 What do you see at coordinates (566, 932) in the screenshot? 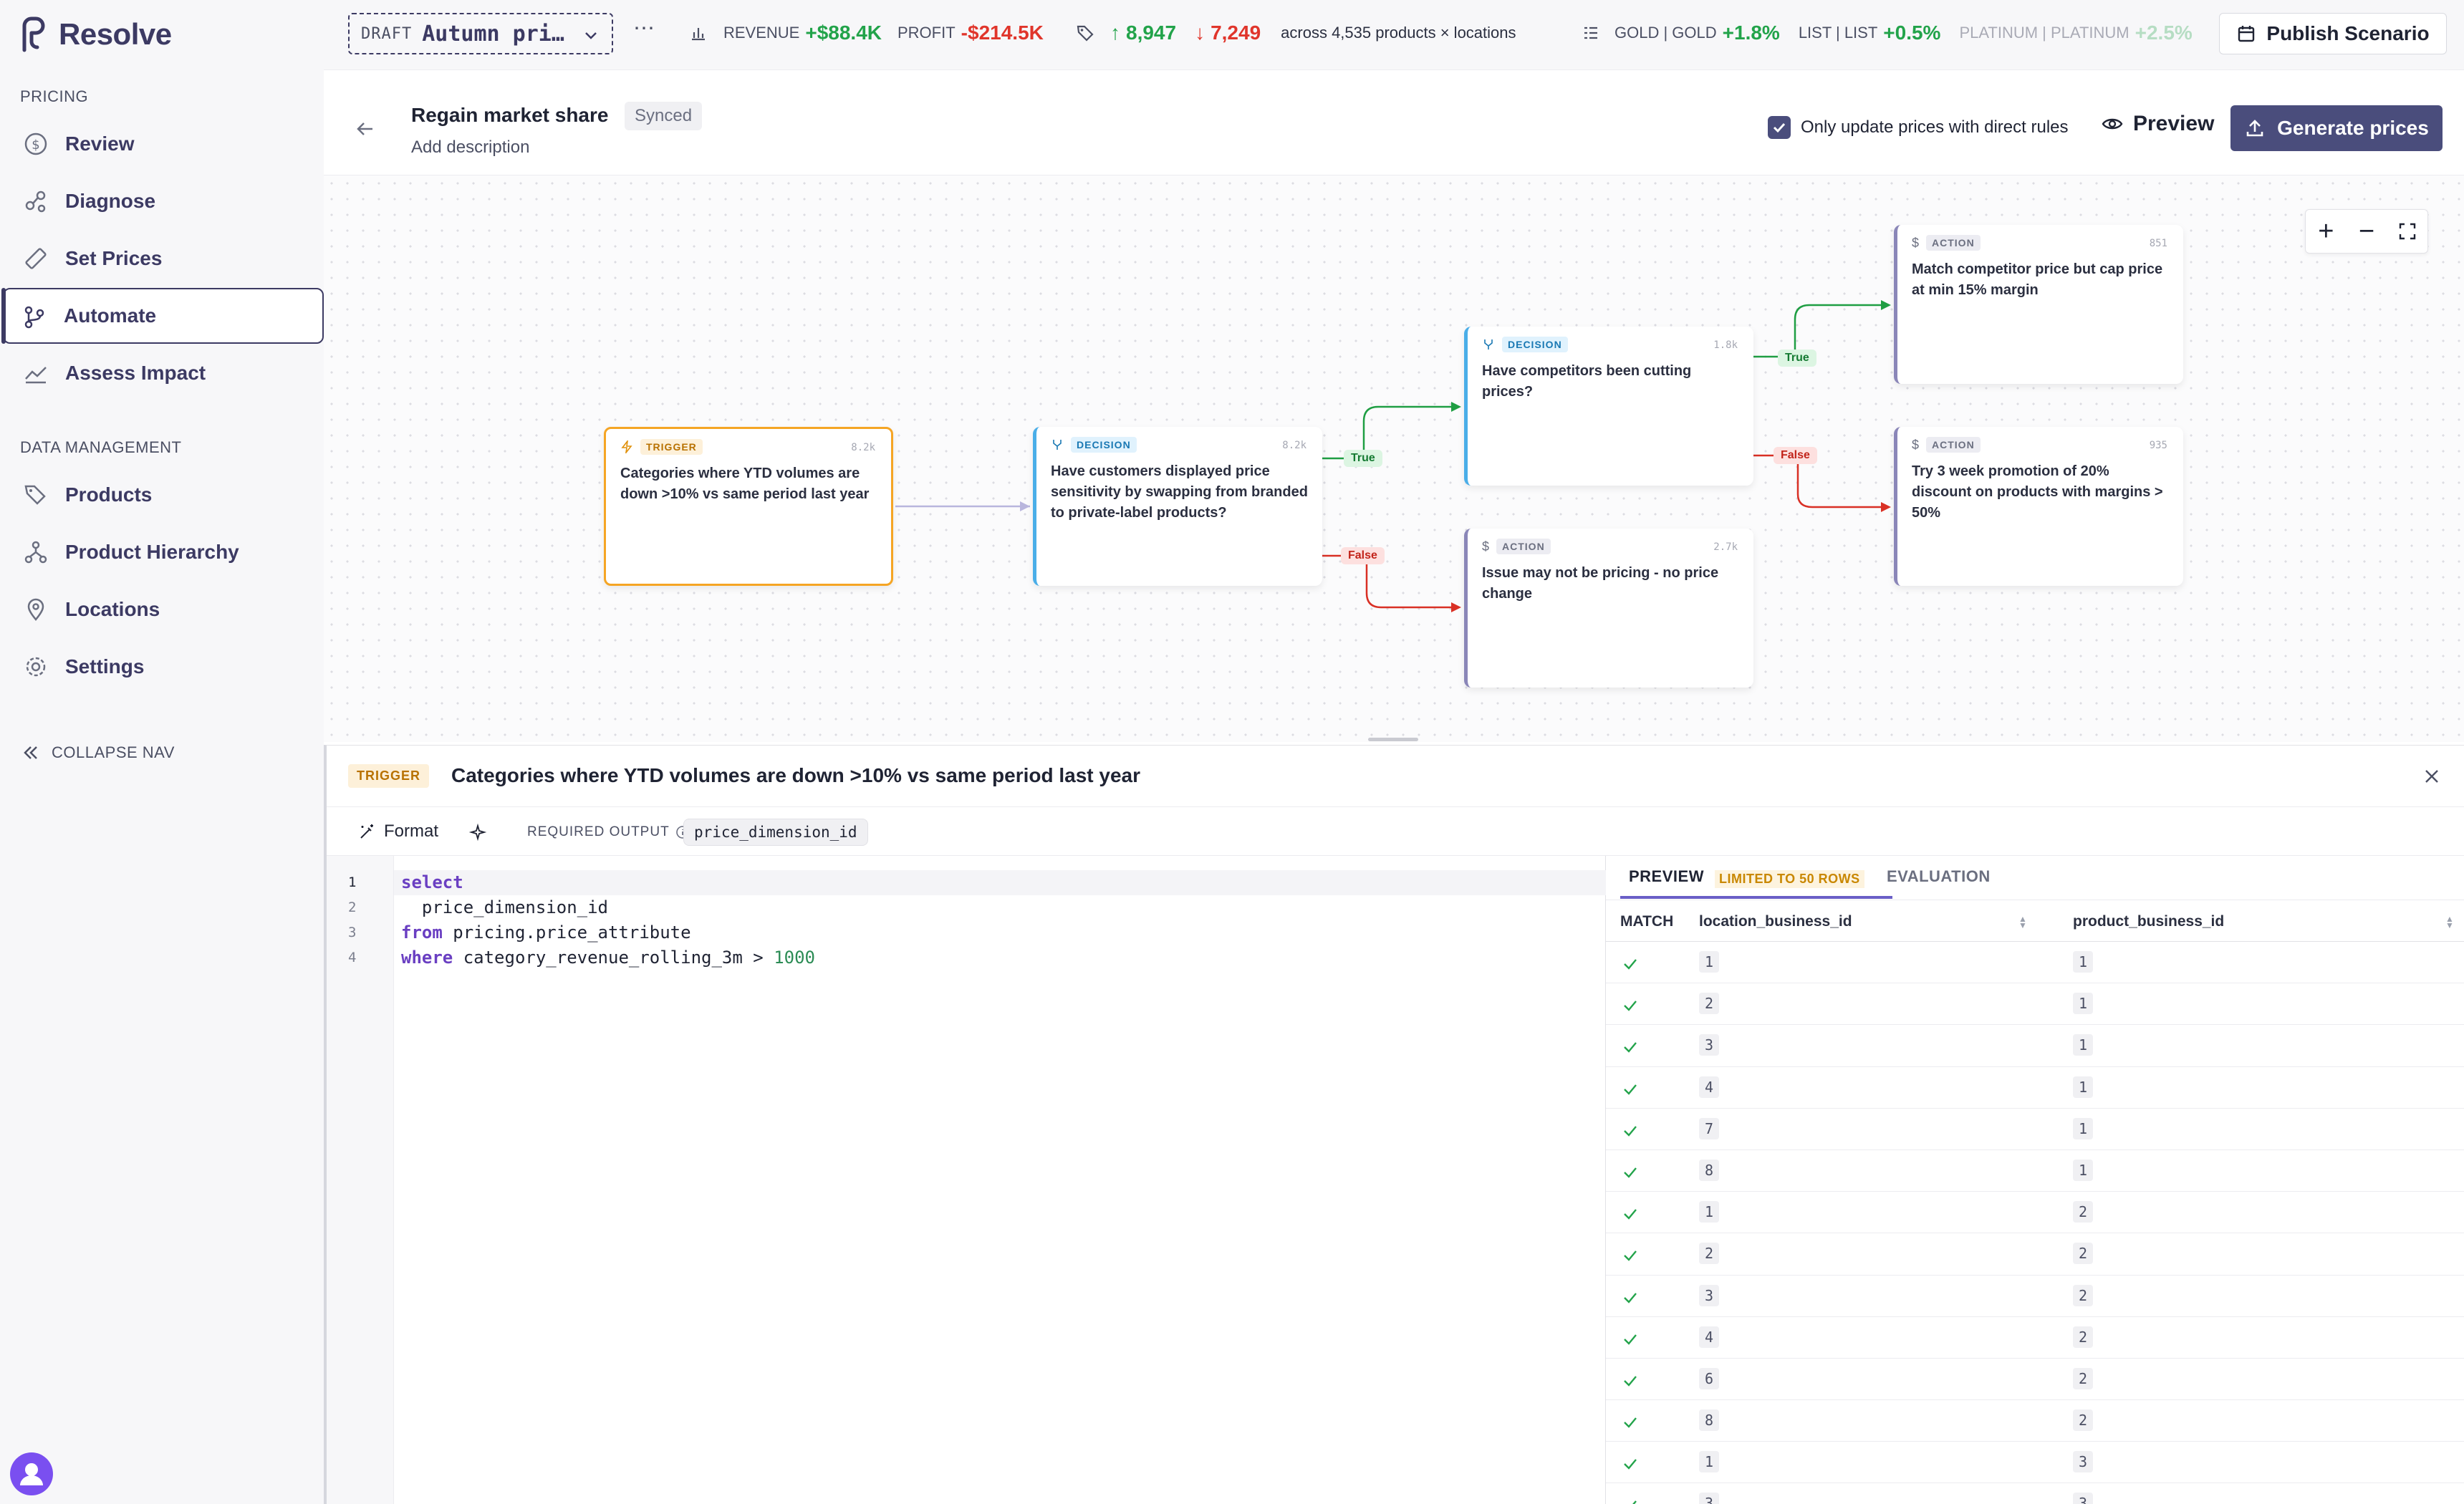
I see `code-text: pricing.price_attribute` at bounding box center [566, 932].